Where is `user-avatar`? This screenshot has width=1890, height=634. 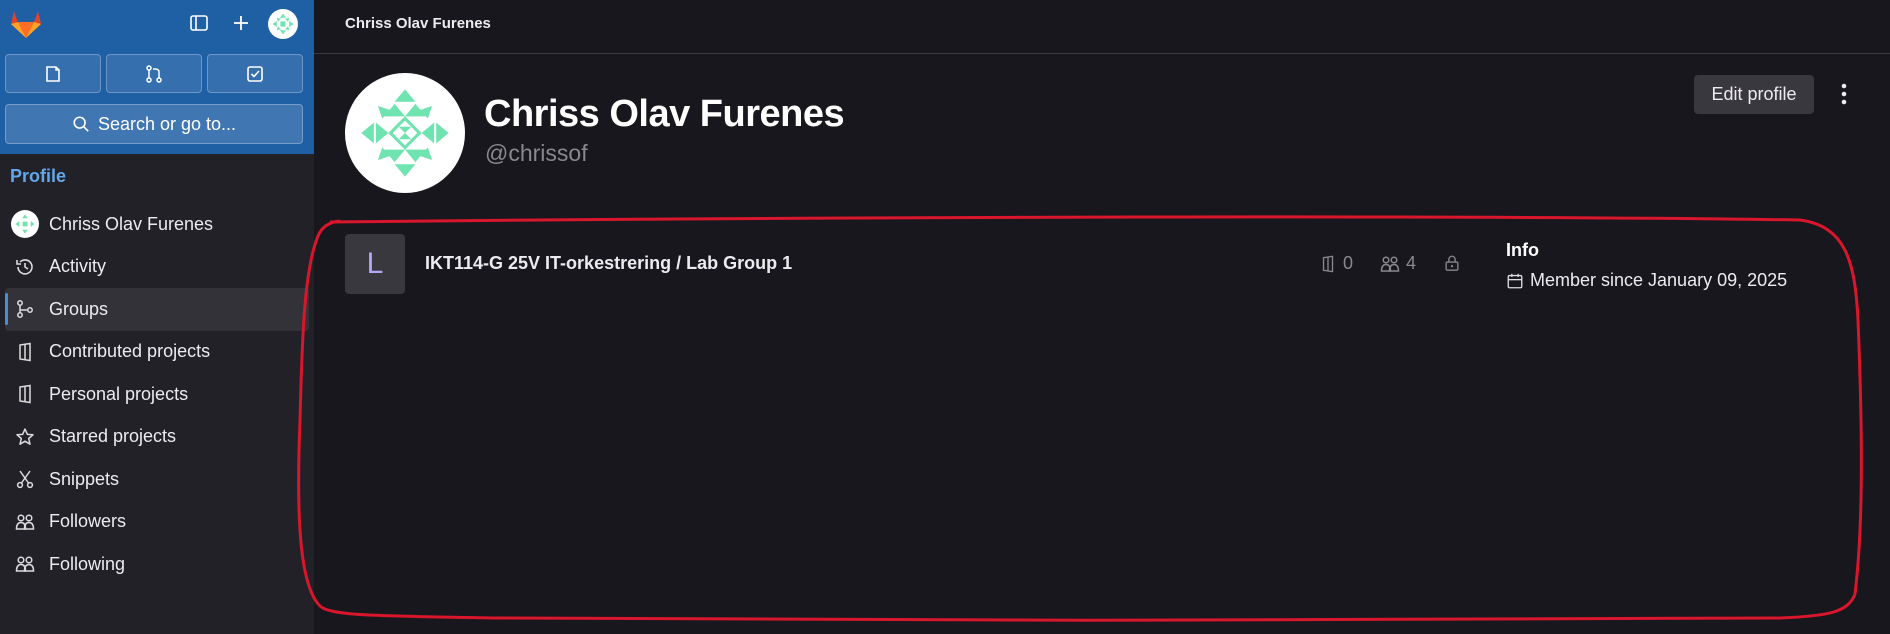
user-avatar is located at coordinates (25, 224).